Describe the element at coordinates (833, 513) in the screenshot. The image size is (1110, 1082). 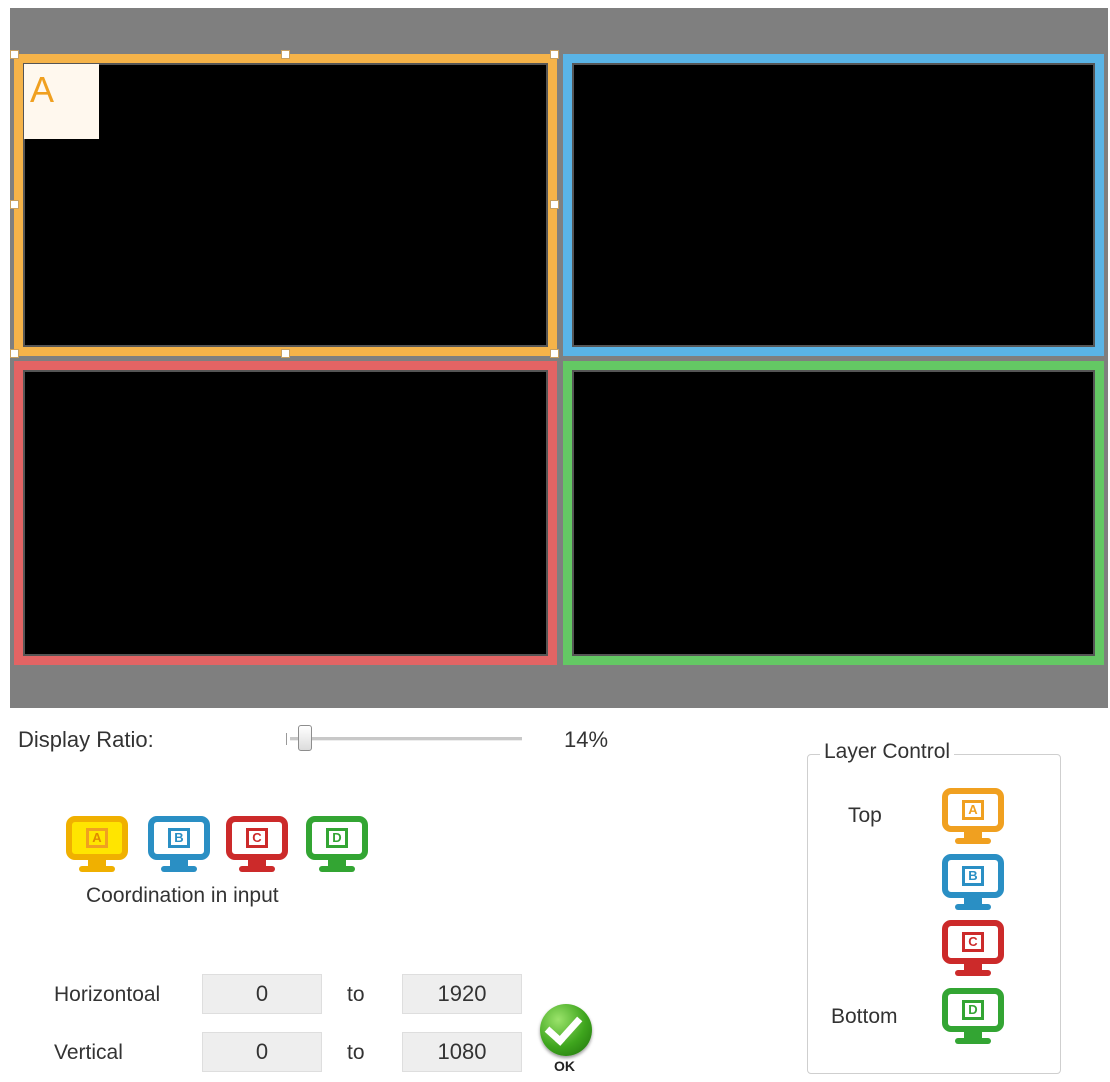
I see `window-d` at that location.